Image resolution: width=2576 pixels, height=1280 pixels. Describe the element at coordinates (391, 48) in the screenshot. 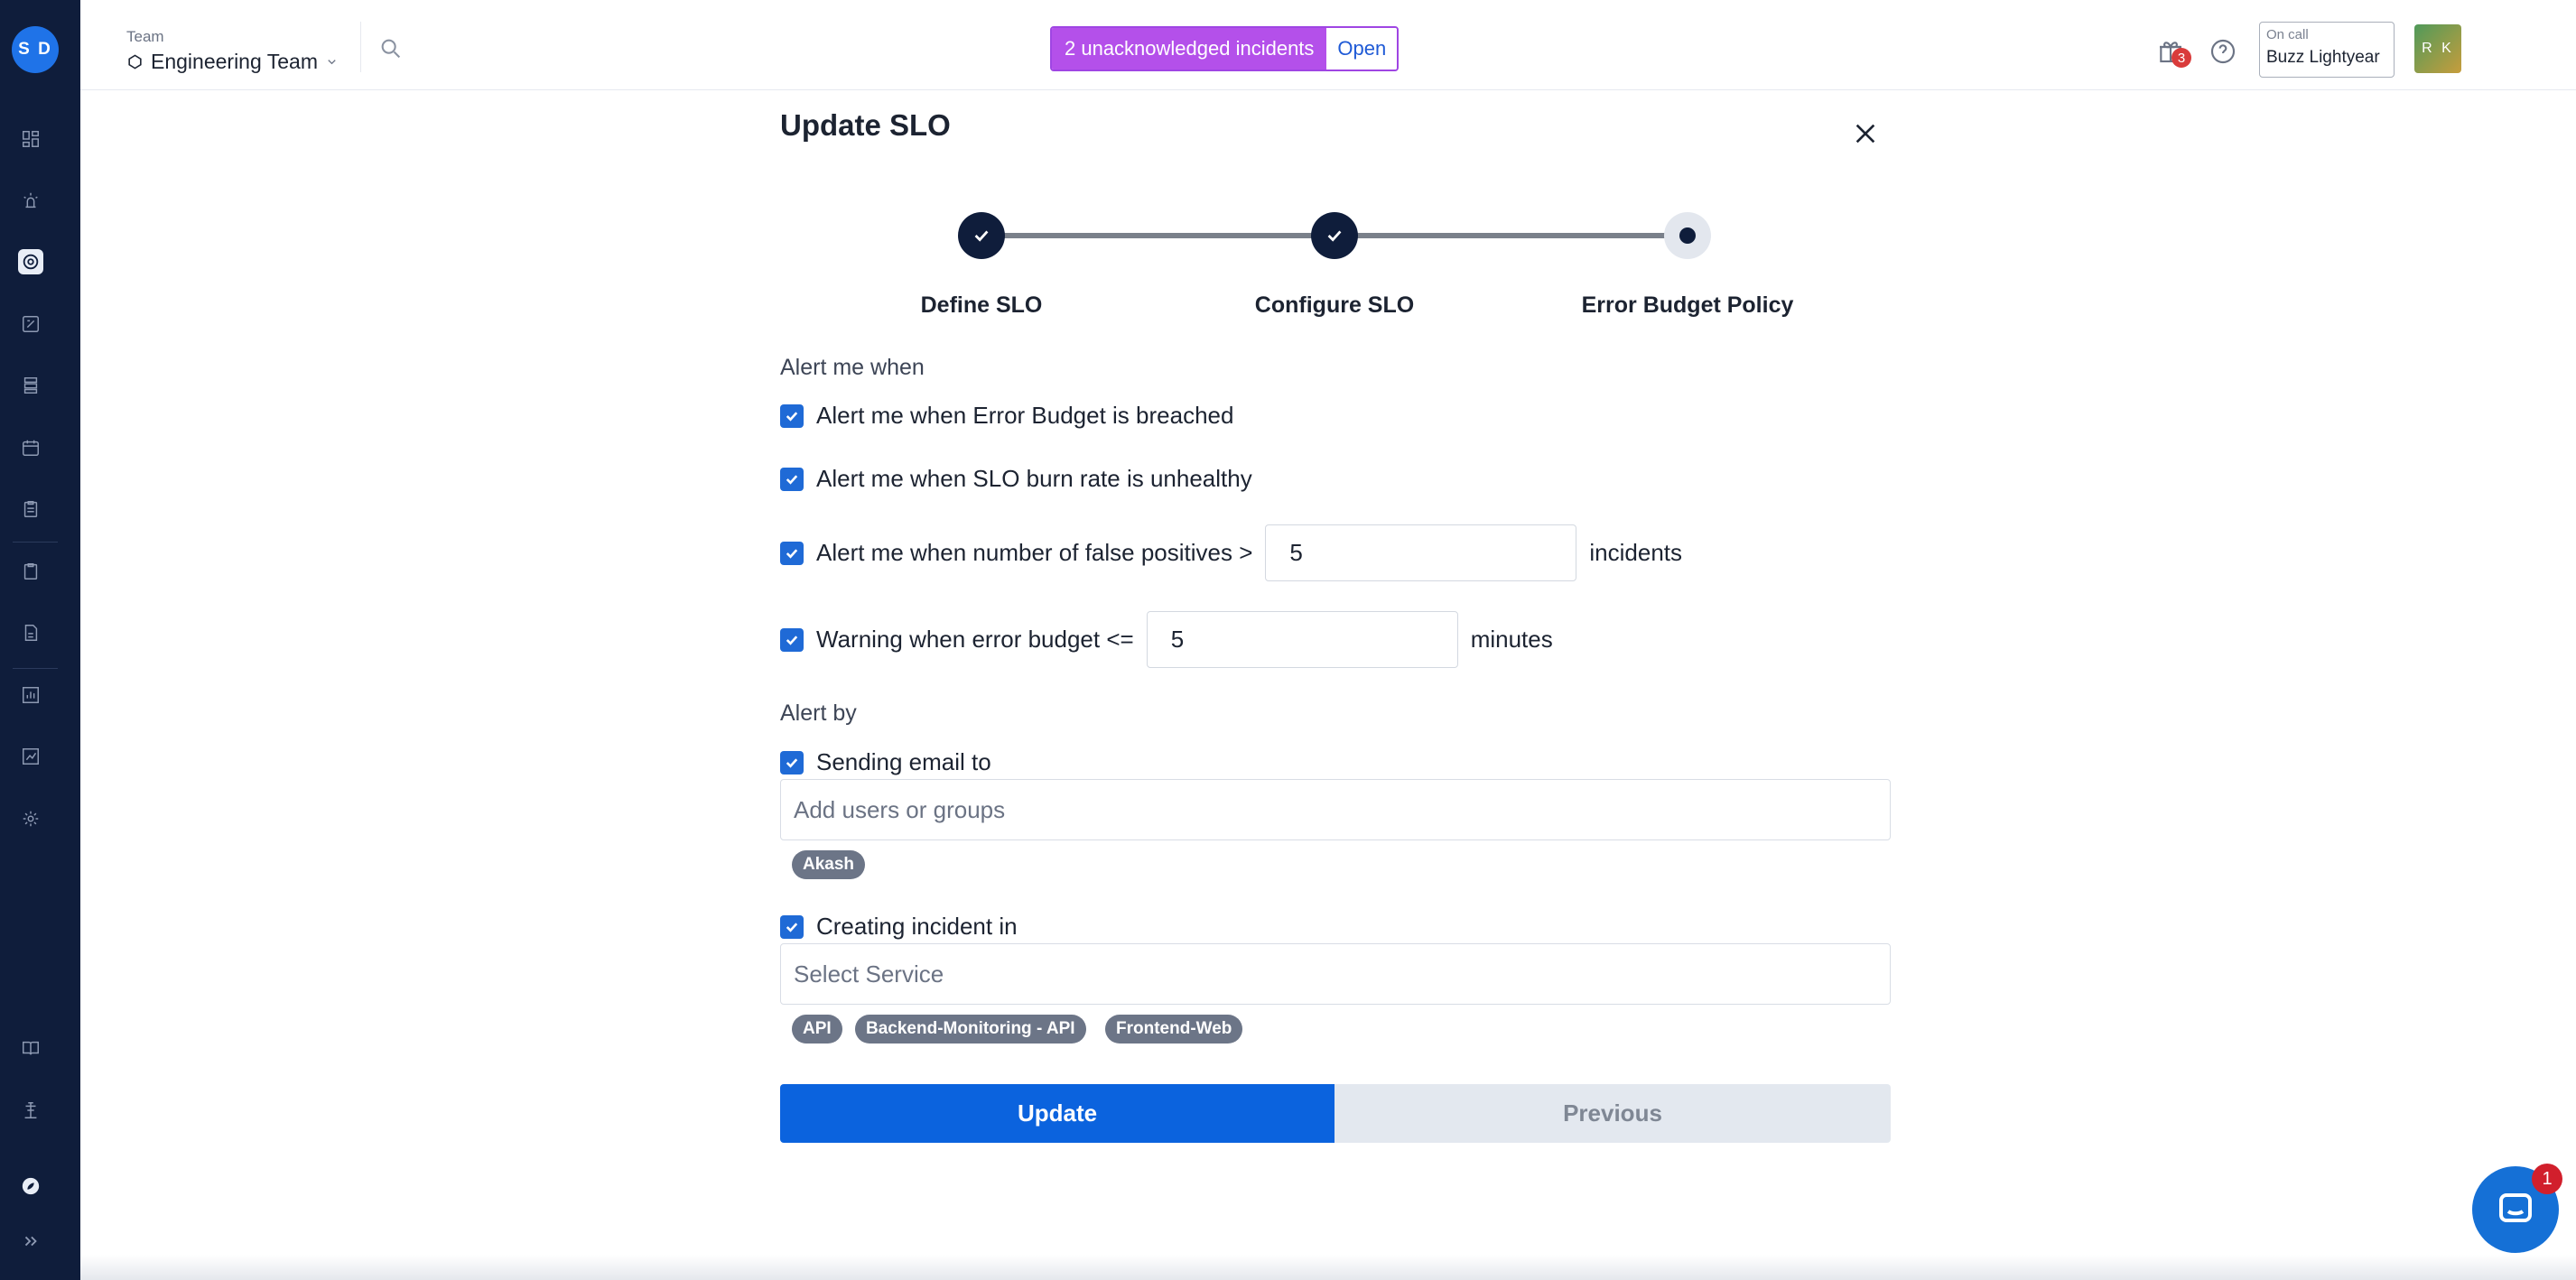

I see `search-icon` at that location.